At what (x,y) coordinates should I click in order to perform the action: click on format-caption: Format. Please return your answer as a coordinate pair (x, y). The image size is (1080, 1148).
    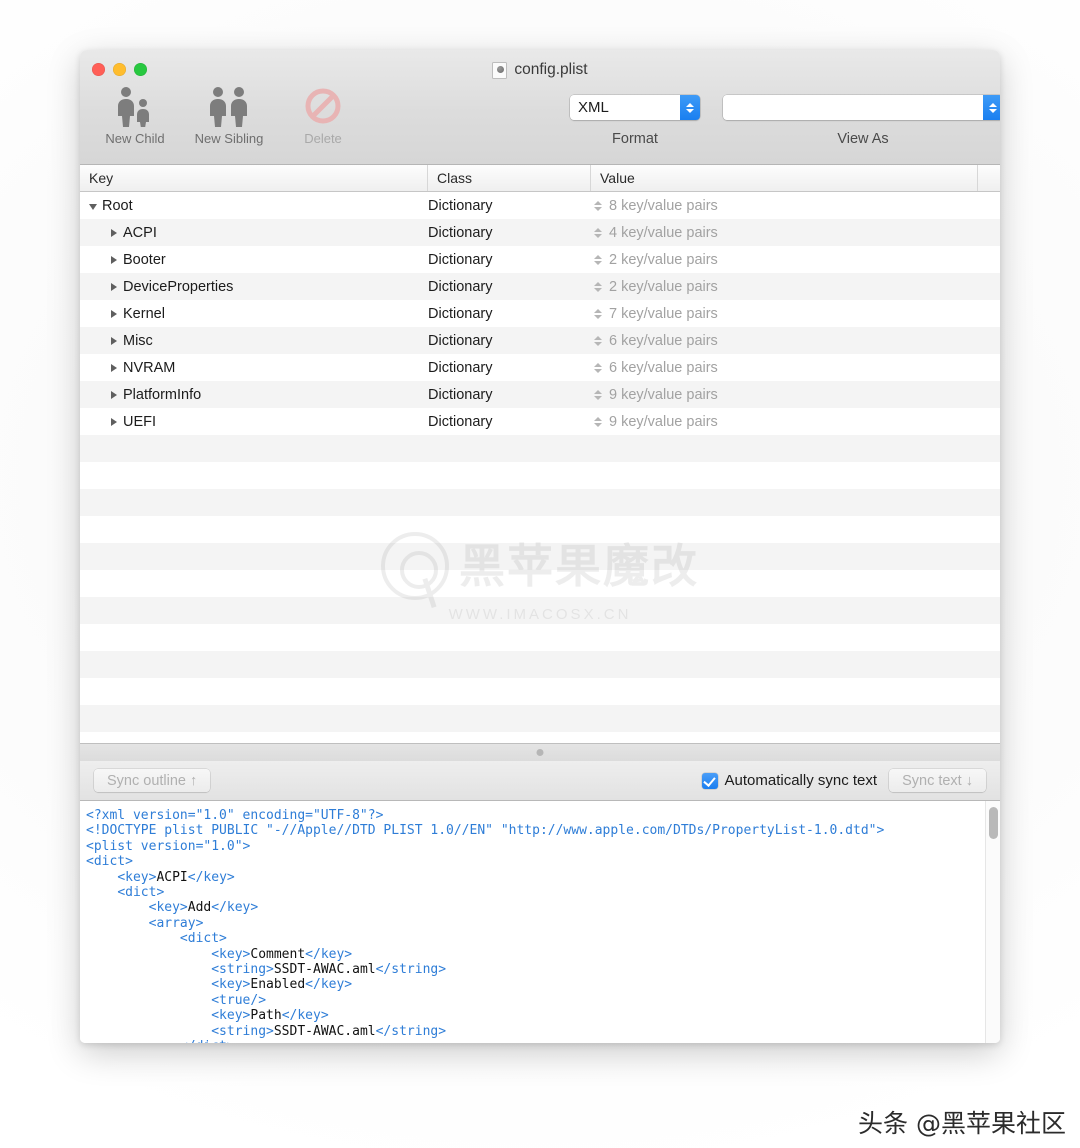
    Looking at the image, I should click on (635, 139).